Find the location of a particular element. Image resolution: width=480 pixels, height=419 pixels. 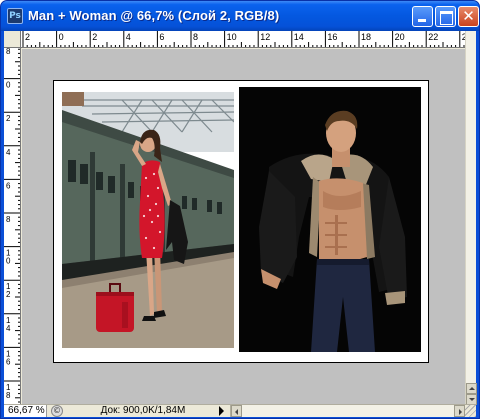

status-menu-arrow-icon is located at coordinates (221, 411).